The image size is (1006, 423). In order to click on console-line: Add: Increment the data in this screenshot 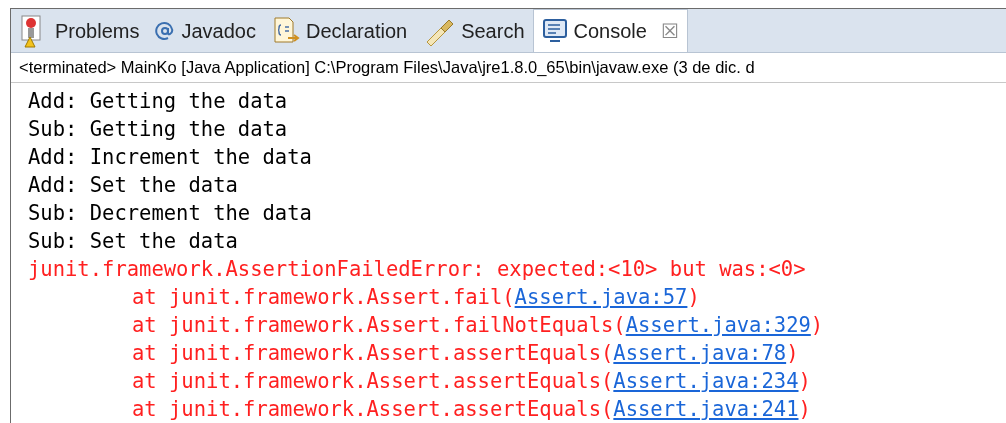, I will do `click(170, 157)`.